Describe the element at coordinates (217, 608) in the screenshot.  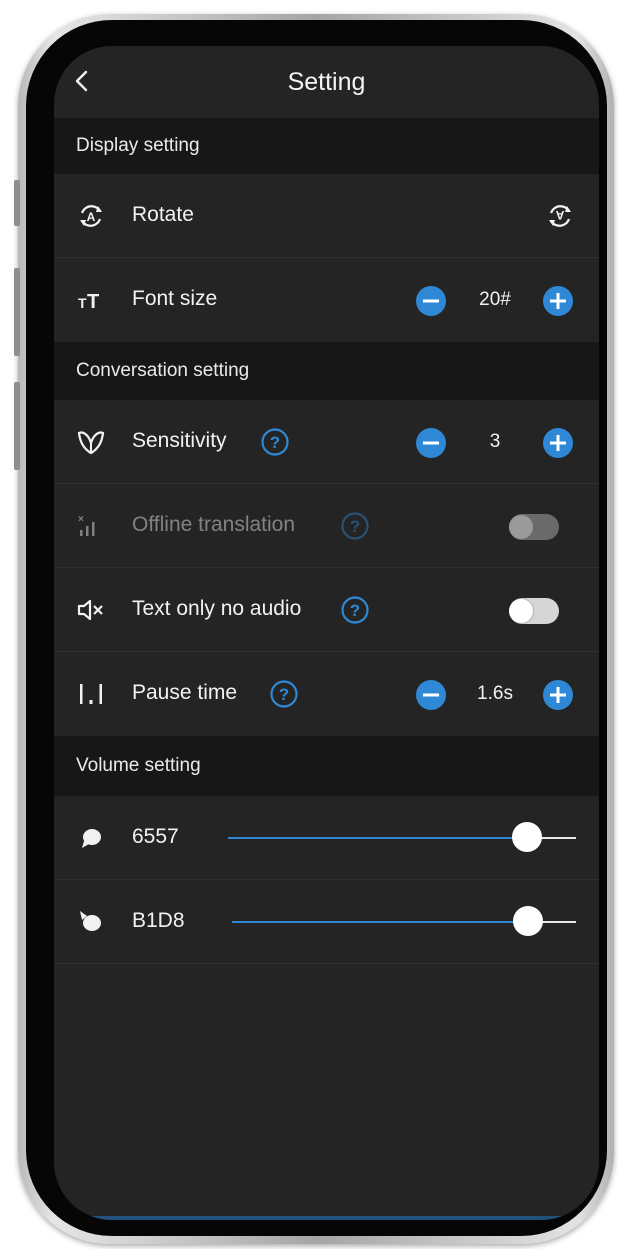
I see `text-only-label: Text only no audio` at that location.